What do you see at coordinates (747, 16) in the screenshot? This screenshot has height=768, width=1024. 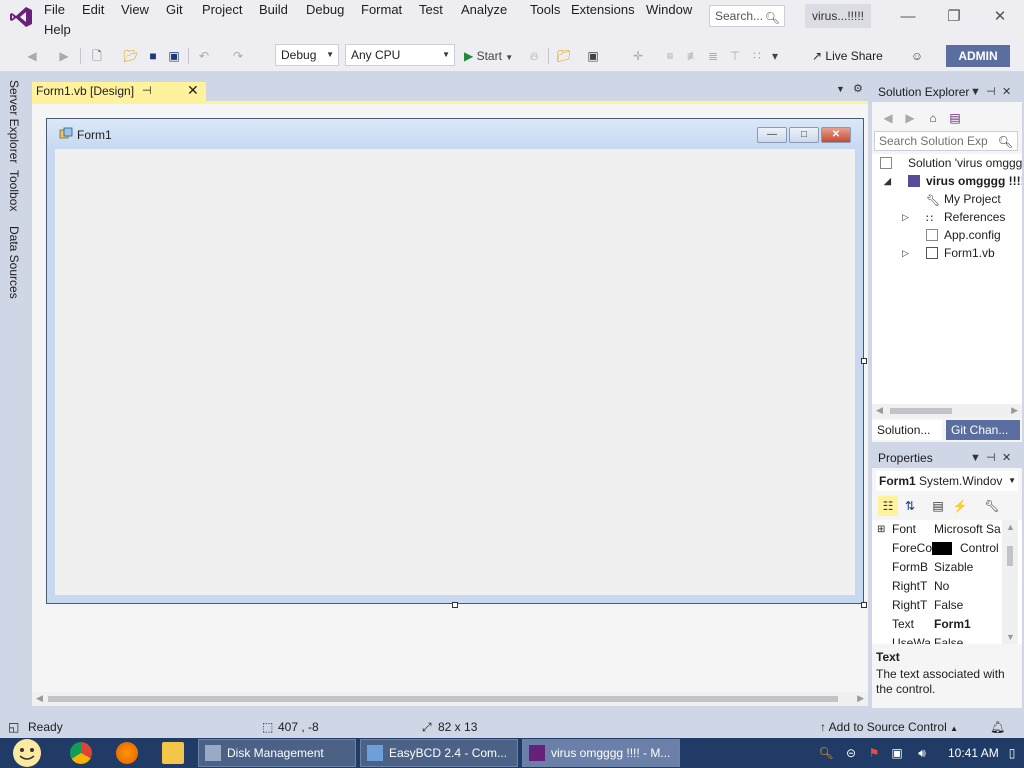 I see `search-input: Search... 🔍︎` at bounding box center [747, 16].